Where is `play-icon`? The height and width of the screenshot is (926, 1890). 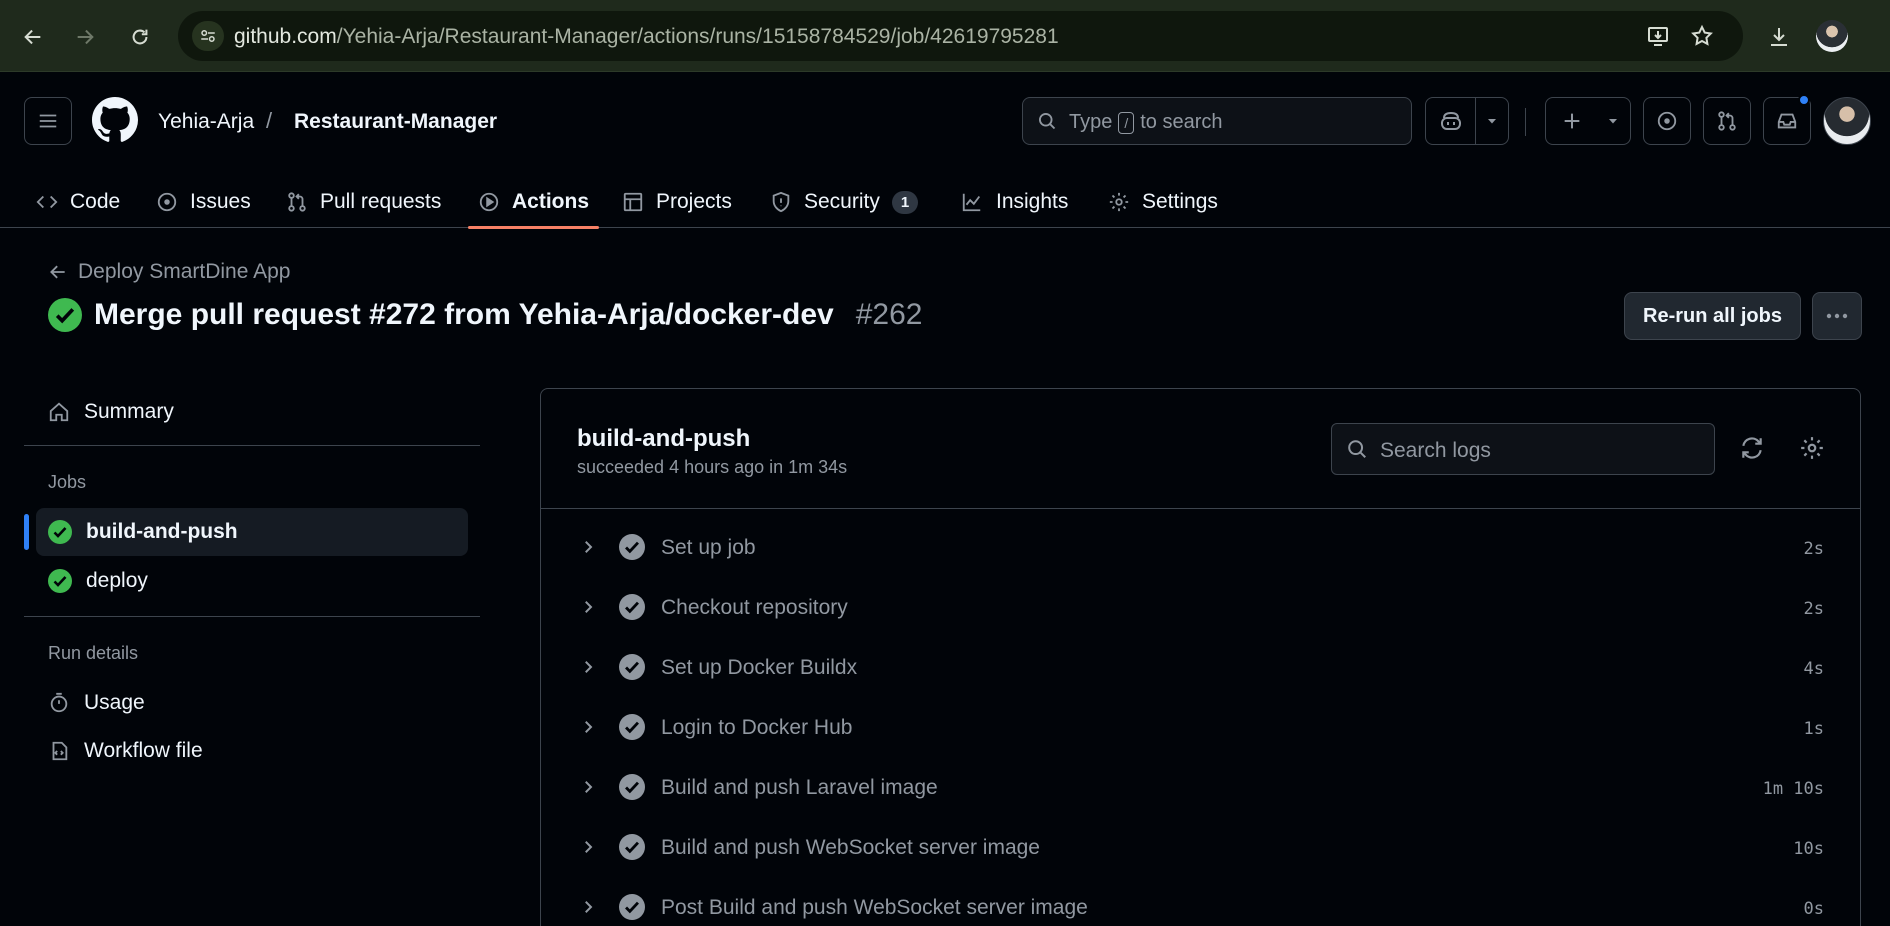
play-icon is located at coordinates (489, 202).